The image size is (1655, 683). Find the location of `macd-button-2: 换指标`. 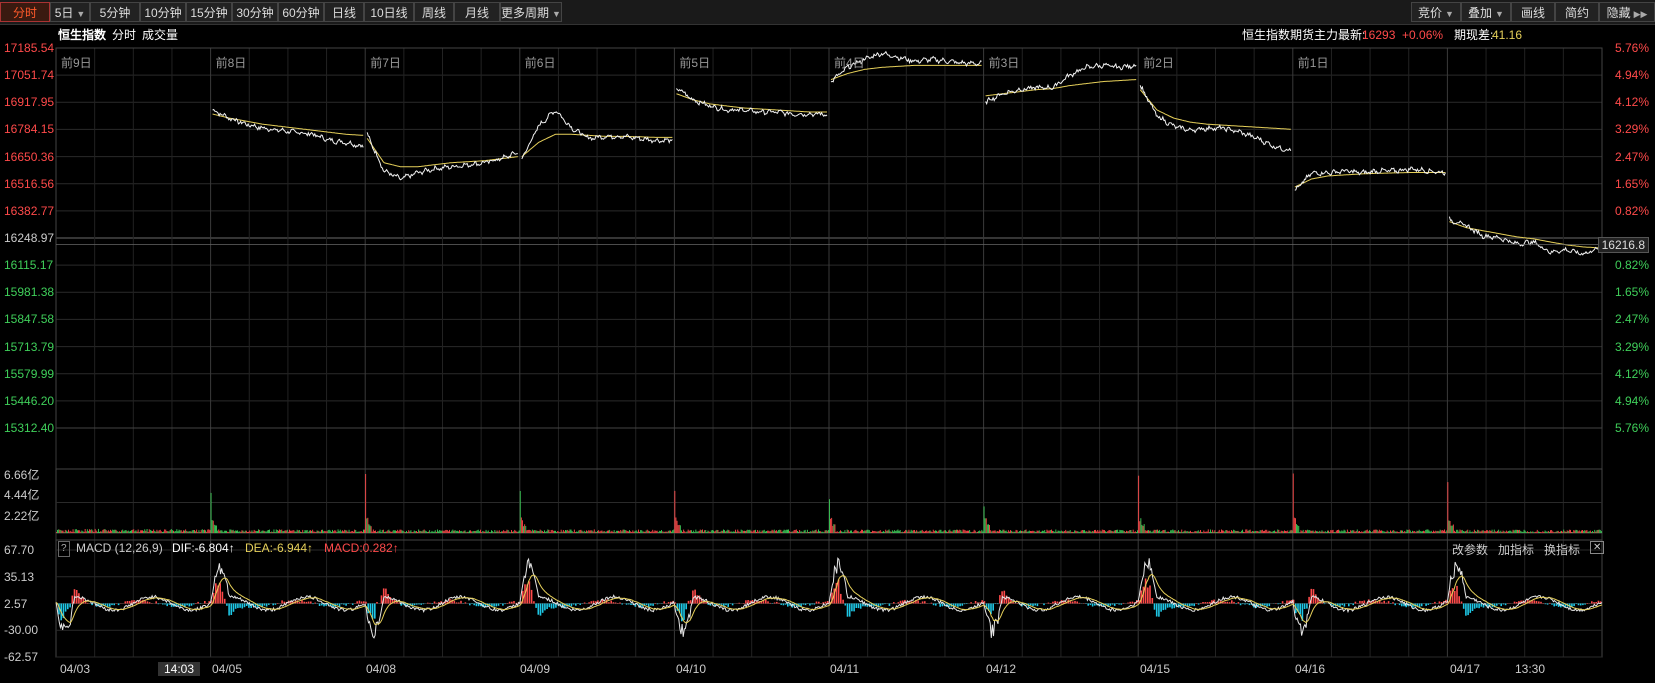

macd-button-2: 换指标 is located at coordinates (1562, 549).